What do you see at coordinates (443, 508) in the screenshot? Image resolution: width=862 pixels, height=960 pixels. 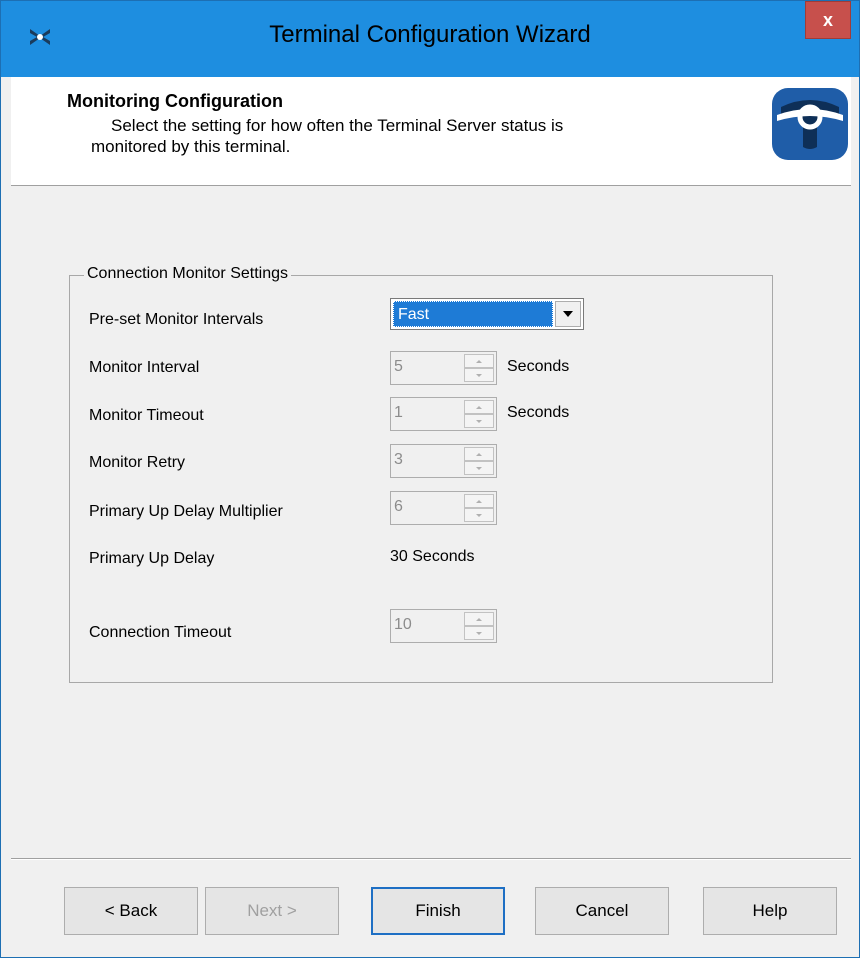 I see `primary-up-delay-multiplier-stepper: 6` at bounding box center [443, 508].